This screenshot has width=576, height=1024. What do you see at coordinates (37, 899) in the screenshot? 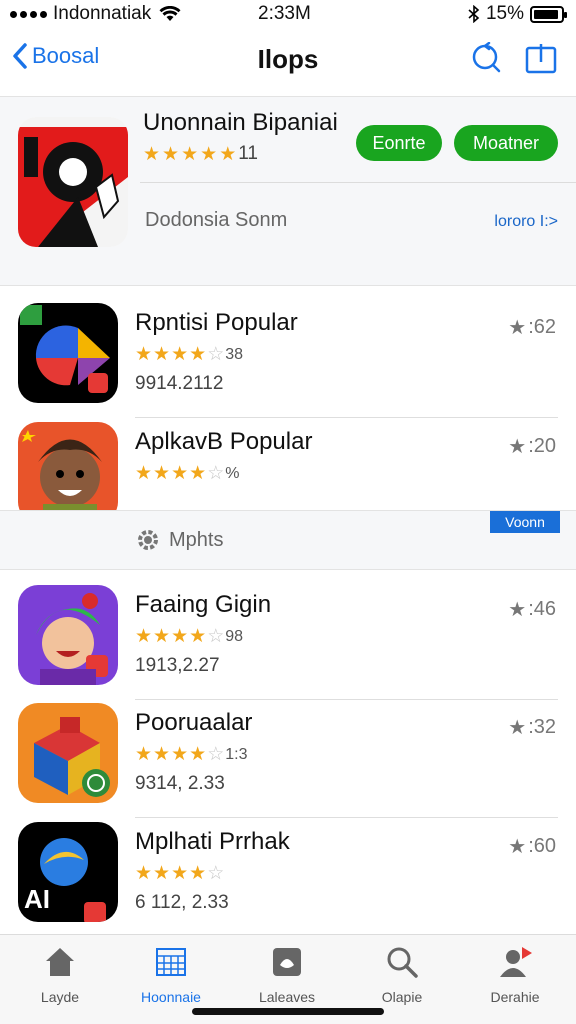
I see `svg-text: AI` at bounding box center [37, 899].